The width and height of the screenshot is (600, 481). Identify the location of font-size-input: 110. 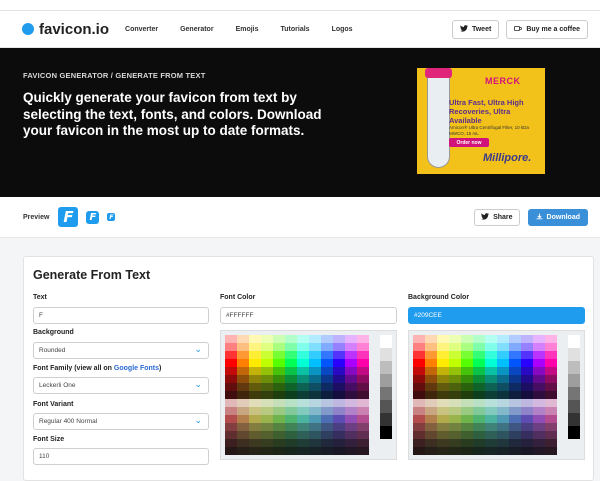
(121, 456).